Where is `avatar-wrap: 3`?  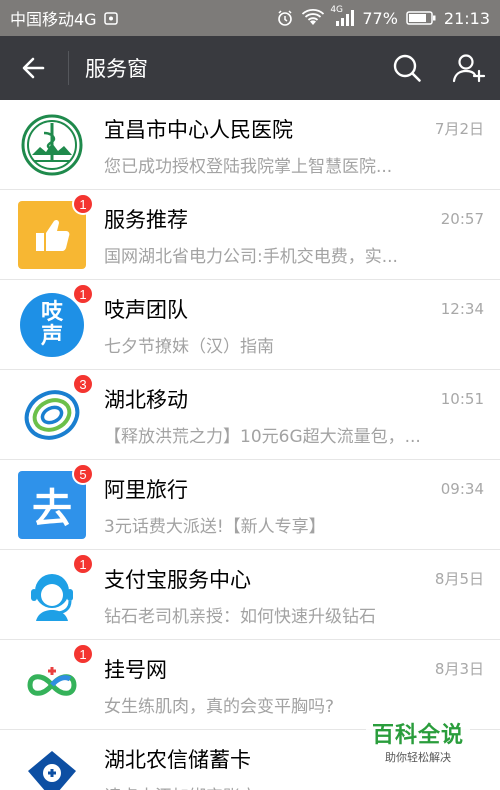
avatar-wrap: 3 is located at coordinates (56, 411).